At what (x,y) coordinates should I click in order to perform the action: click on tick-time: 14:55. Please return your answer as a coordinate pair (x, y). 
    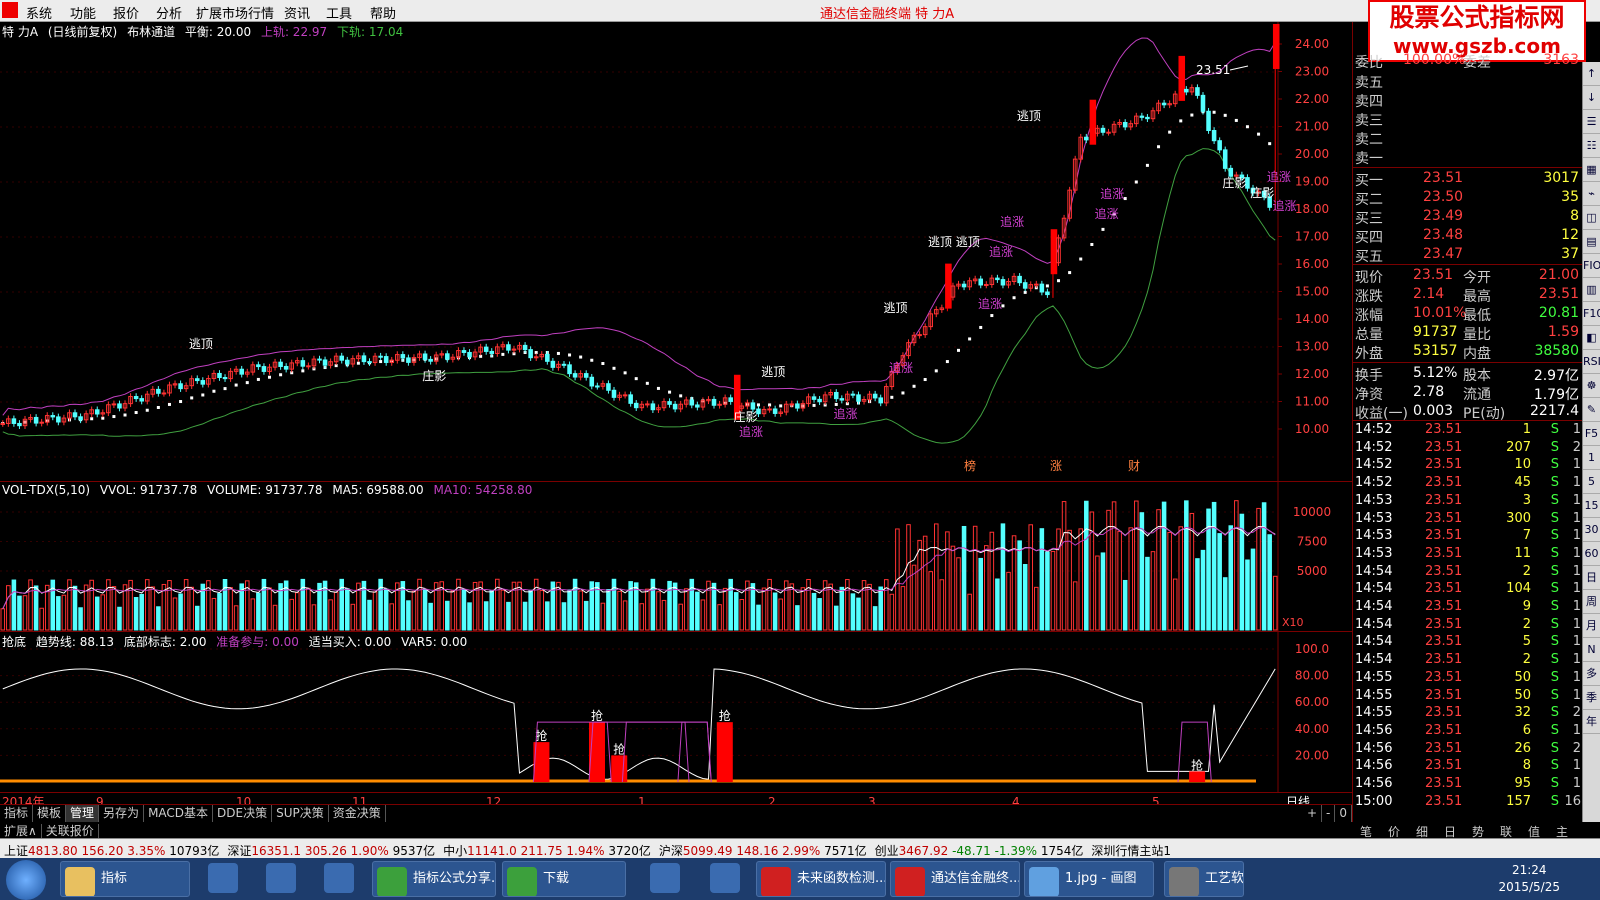
    Looking at the image, I should click on (1374, 677).